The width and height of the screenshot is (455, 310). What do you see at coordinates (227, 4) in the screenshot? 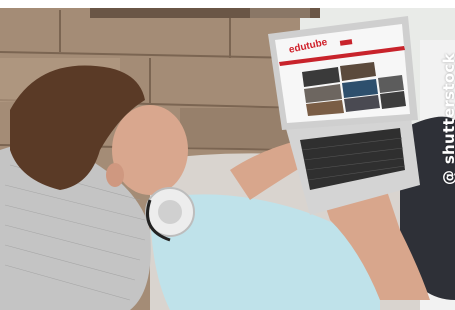
I see `top-margin` at bounding box center [227, 4].